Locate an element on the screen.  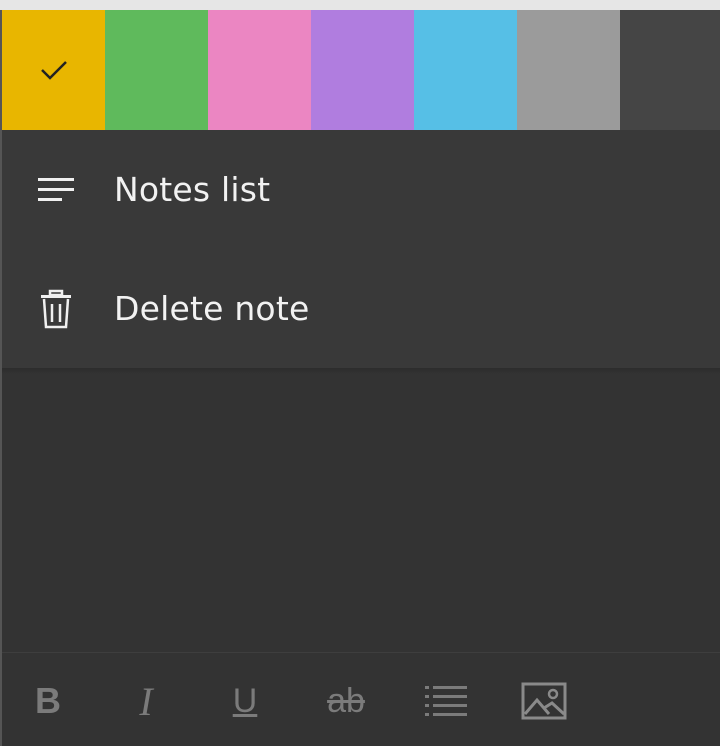
bullet-list-button is located at coordinates (446, 701).